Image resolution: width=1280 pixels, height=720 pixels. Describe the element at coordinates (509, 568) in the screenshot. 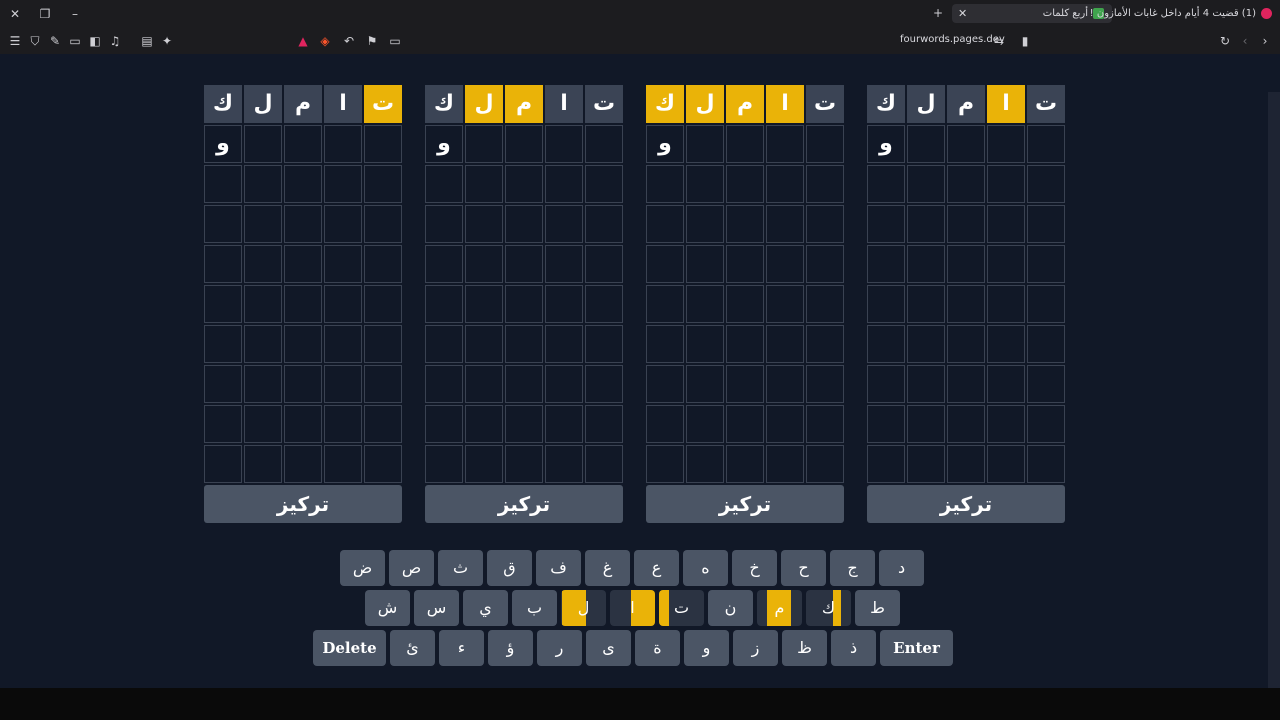

I see `key: ق` at that location.